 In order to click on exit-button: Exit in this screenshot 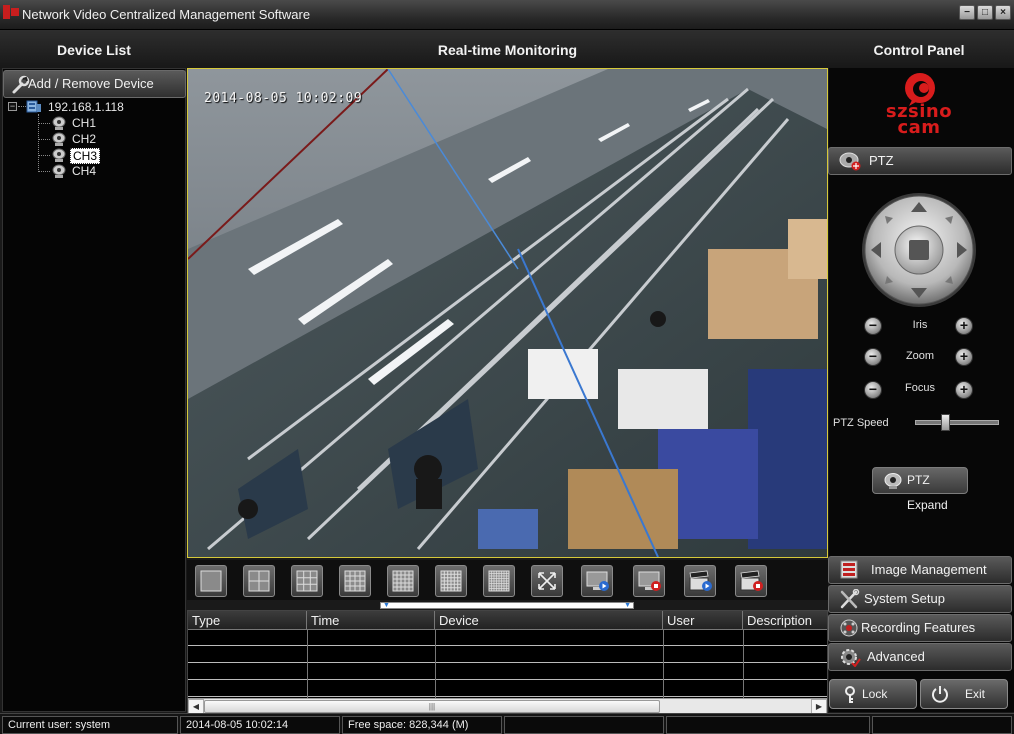, I will do `click(964, 694)`.